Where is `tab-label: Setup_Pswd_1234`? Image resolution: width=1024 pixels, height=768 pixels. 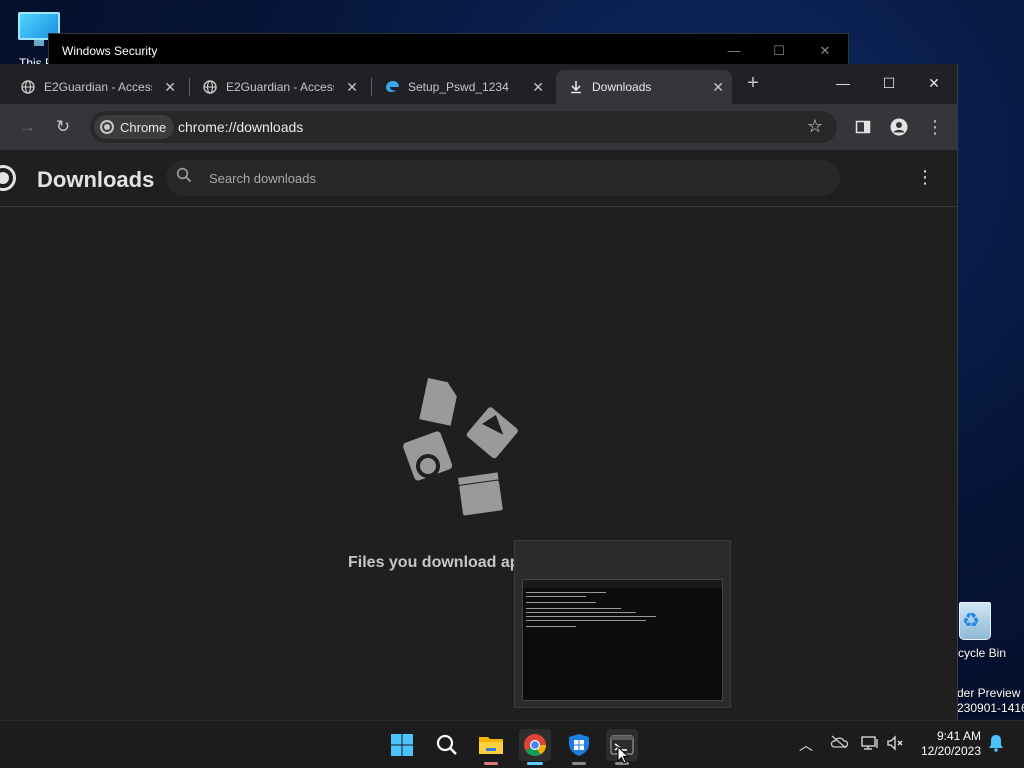
tab-label: Setup_Pswd_1234 is located at coordinates (458, 87).